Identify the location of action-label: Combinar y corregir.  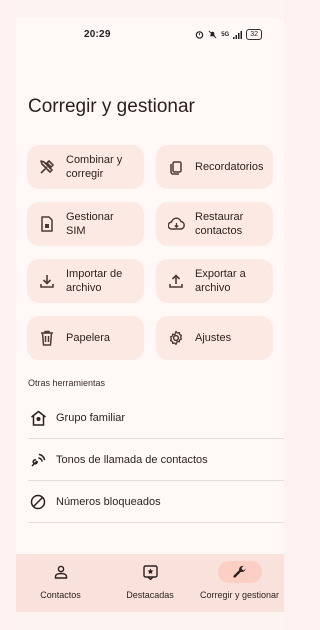
(94, 167).